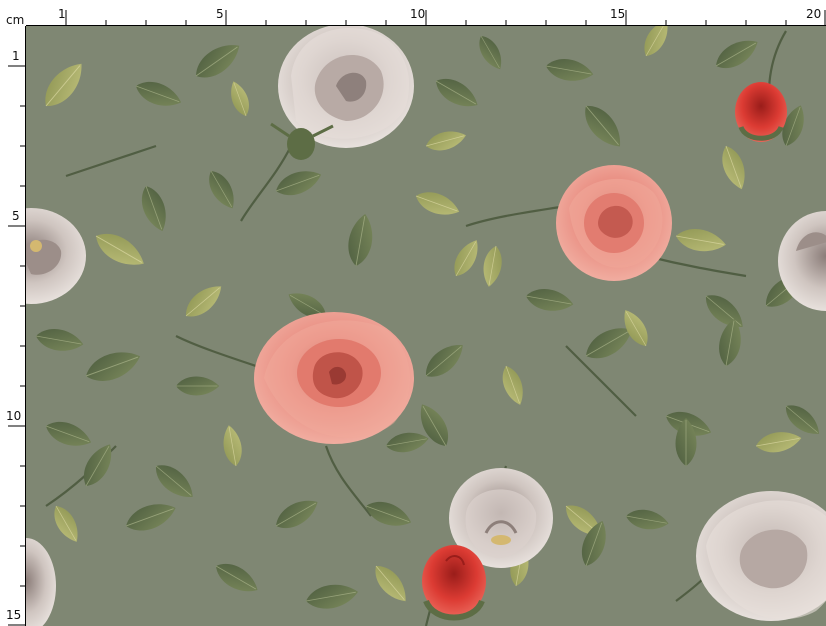 The image size is (826, 626). Describe the element at coordinates (13, 615) in the screenshot. I see `ruler-left-label: 15` at that location.